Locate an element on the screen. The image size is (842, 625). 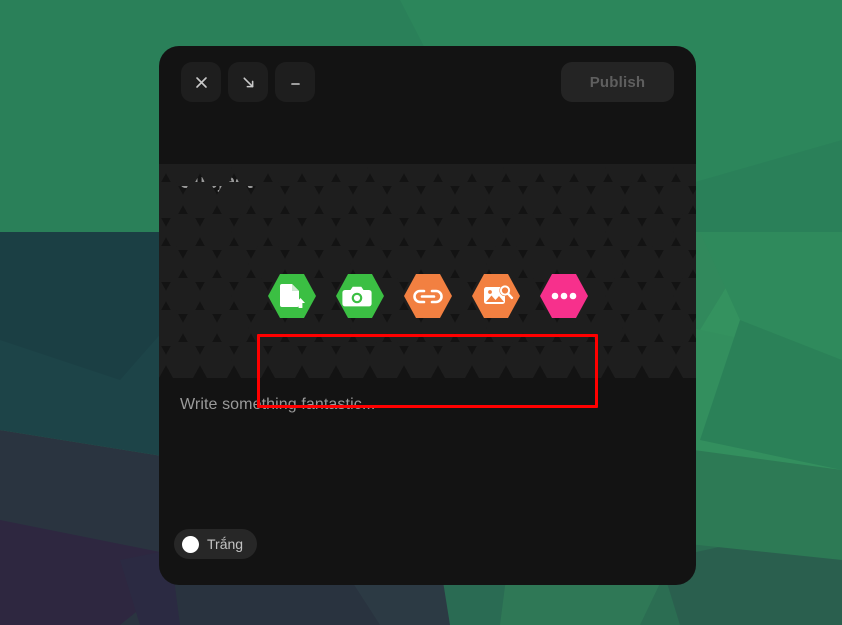
close-icon is located at coordinates (201, 82).